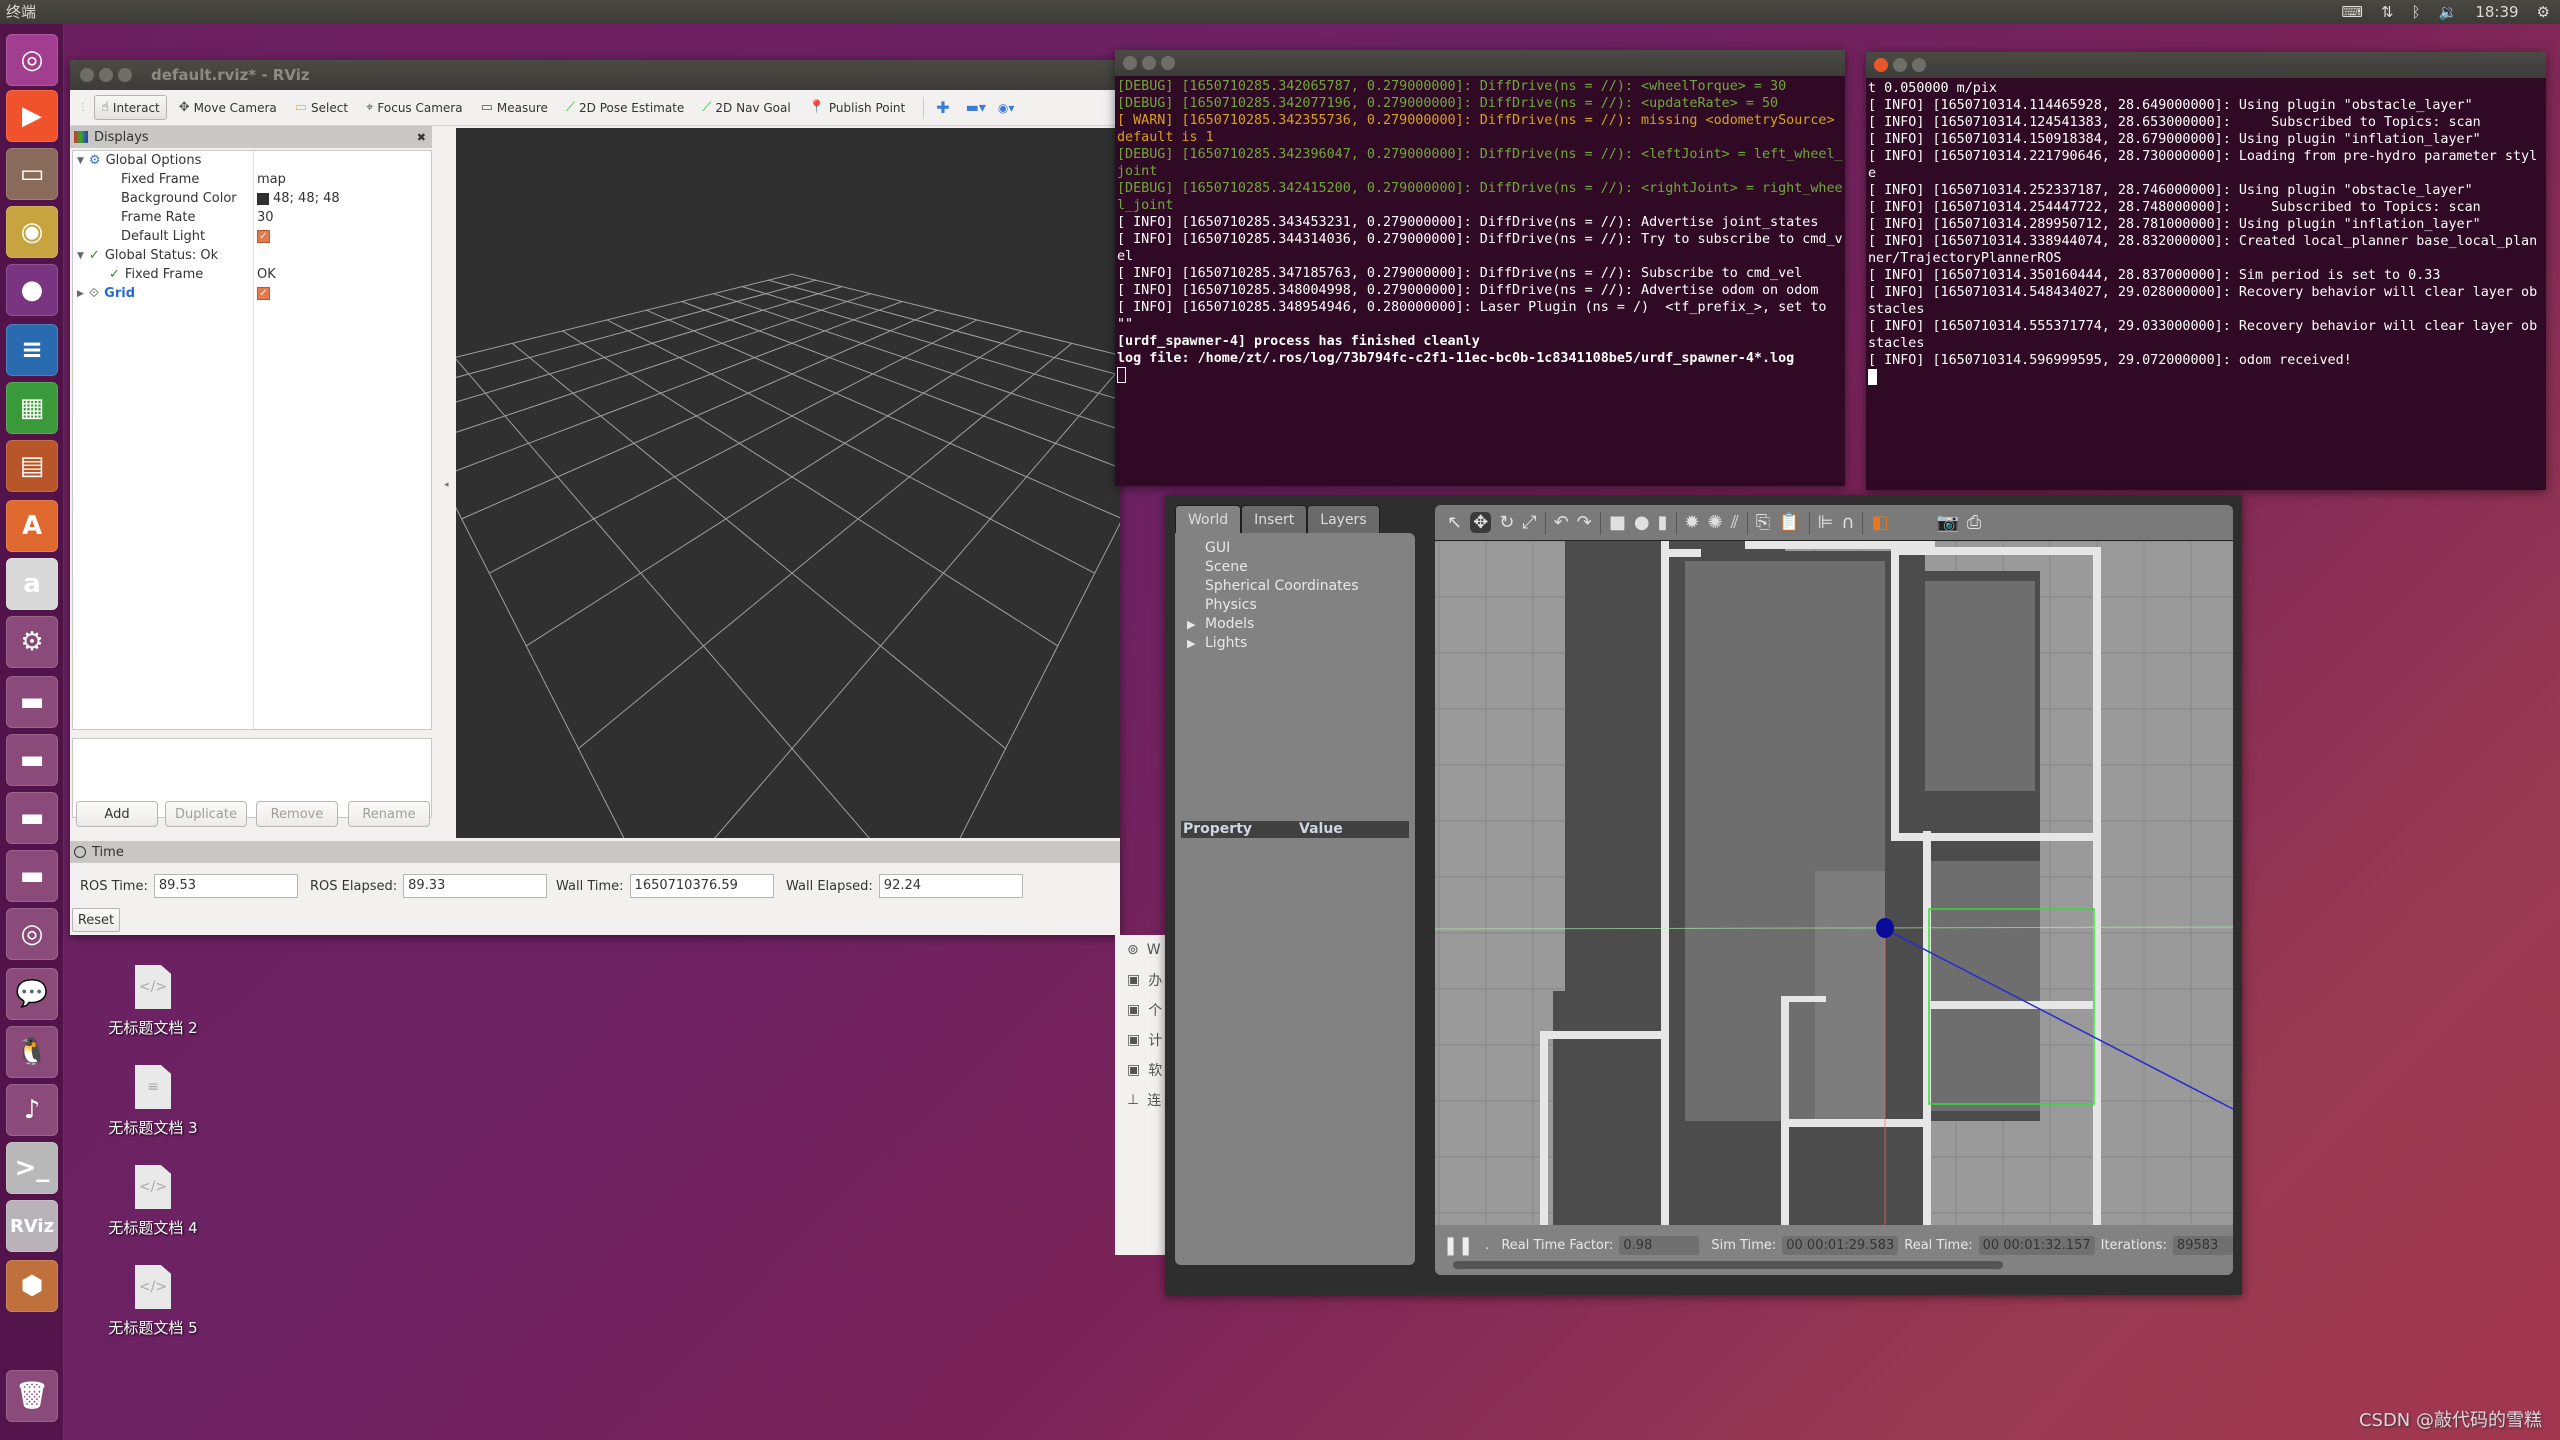 This screenshot has width=2560, height=1440. Describe the element at coordinates (942, 107) in the screenshot. I see `add-tool-icon: ✚` at that location.